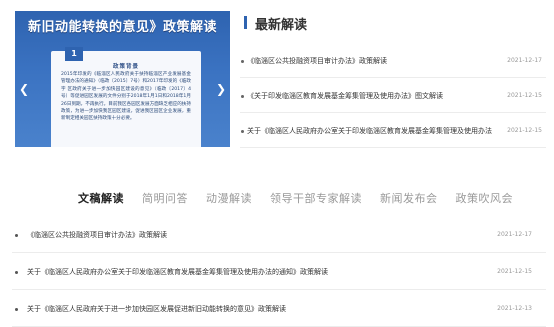  Describe the element at coordinates (514, 308) in the screenshot. I see `doc-date: 2021-12-13` at that location.